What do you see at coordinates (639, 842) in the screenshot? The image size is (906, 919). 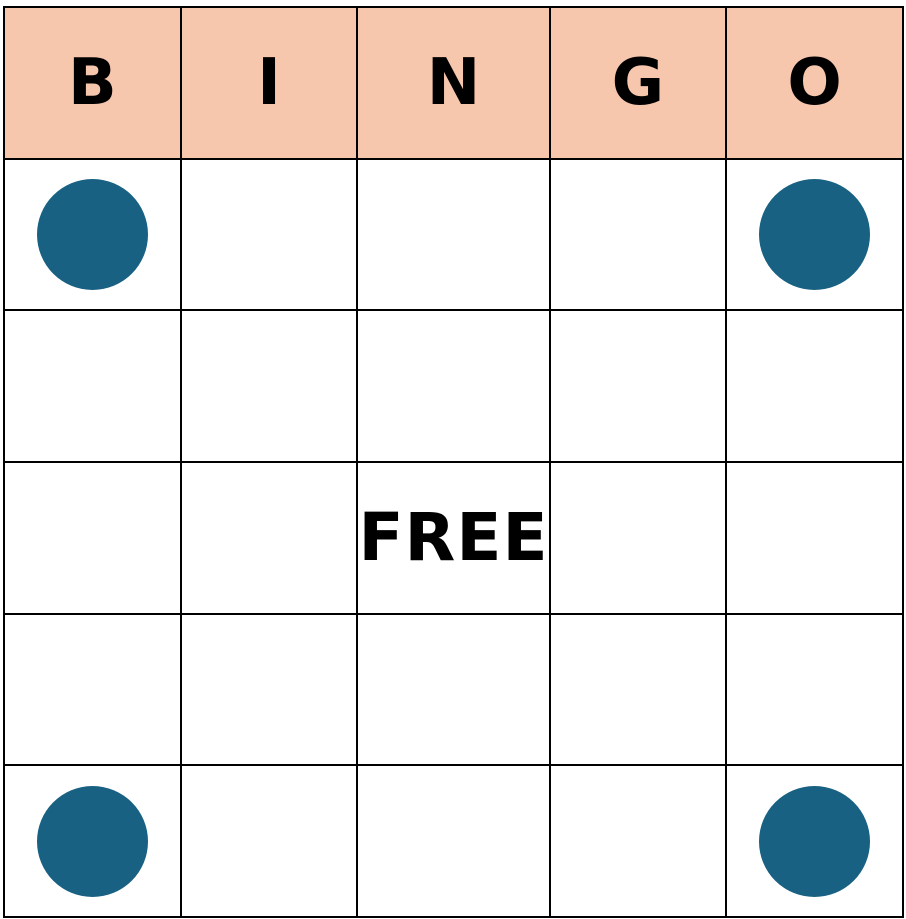 I see `bingo-cell-r5-c4` at bounding box center [639, 842].